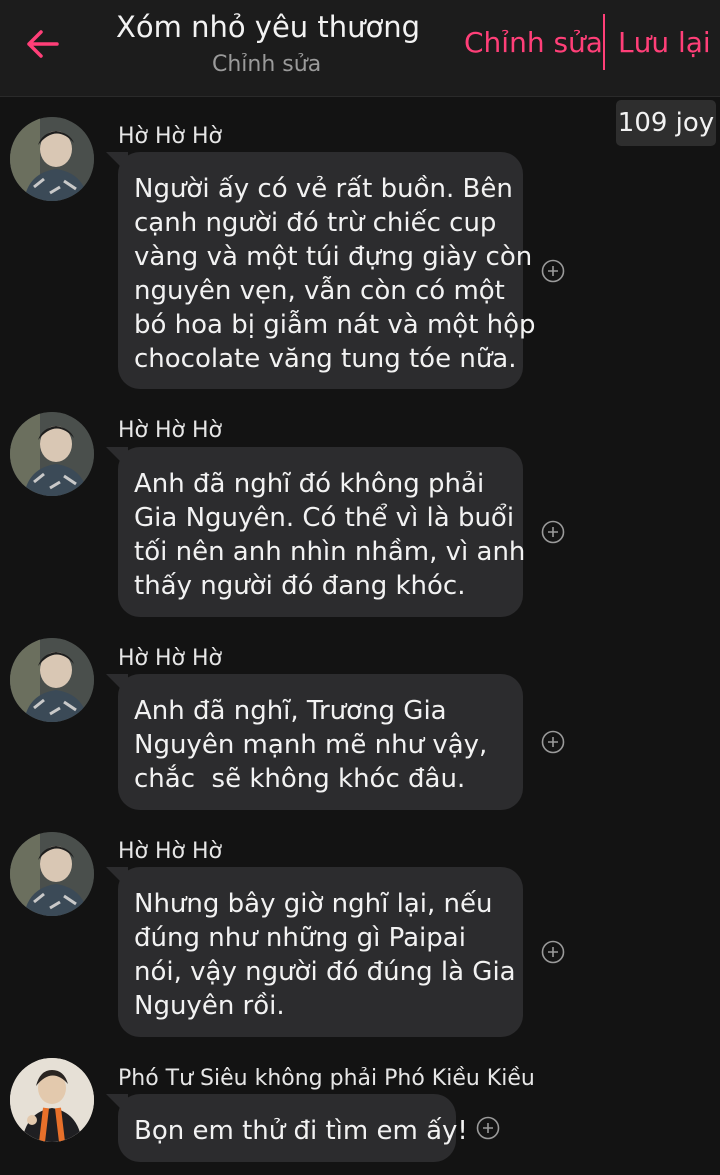 The width and height of the screenshot is (720, 1175). I want to click on chat-title: Xóm nhỏ yêu thương, so click(268, 27).